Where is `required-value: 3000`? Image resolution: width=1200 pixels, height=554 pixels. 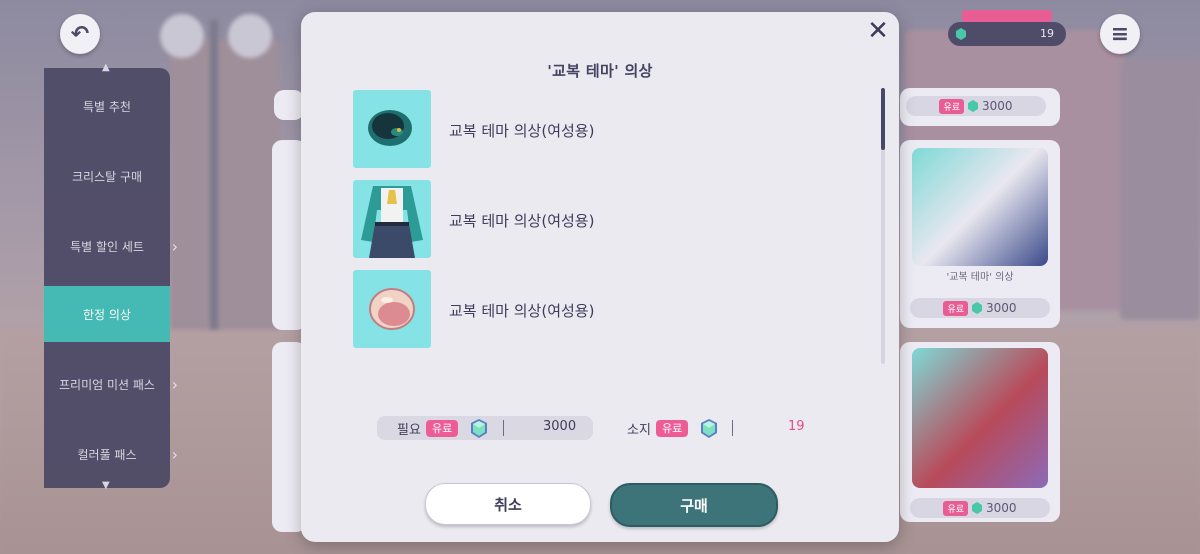
required-value: 3000 is located at coordinates (560, 426).